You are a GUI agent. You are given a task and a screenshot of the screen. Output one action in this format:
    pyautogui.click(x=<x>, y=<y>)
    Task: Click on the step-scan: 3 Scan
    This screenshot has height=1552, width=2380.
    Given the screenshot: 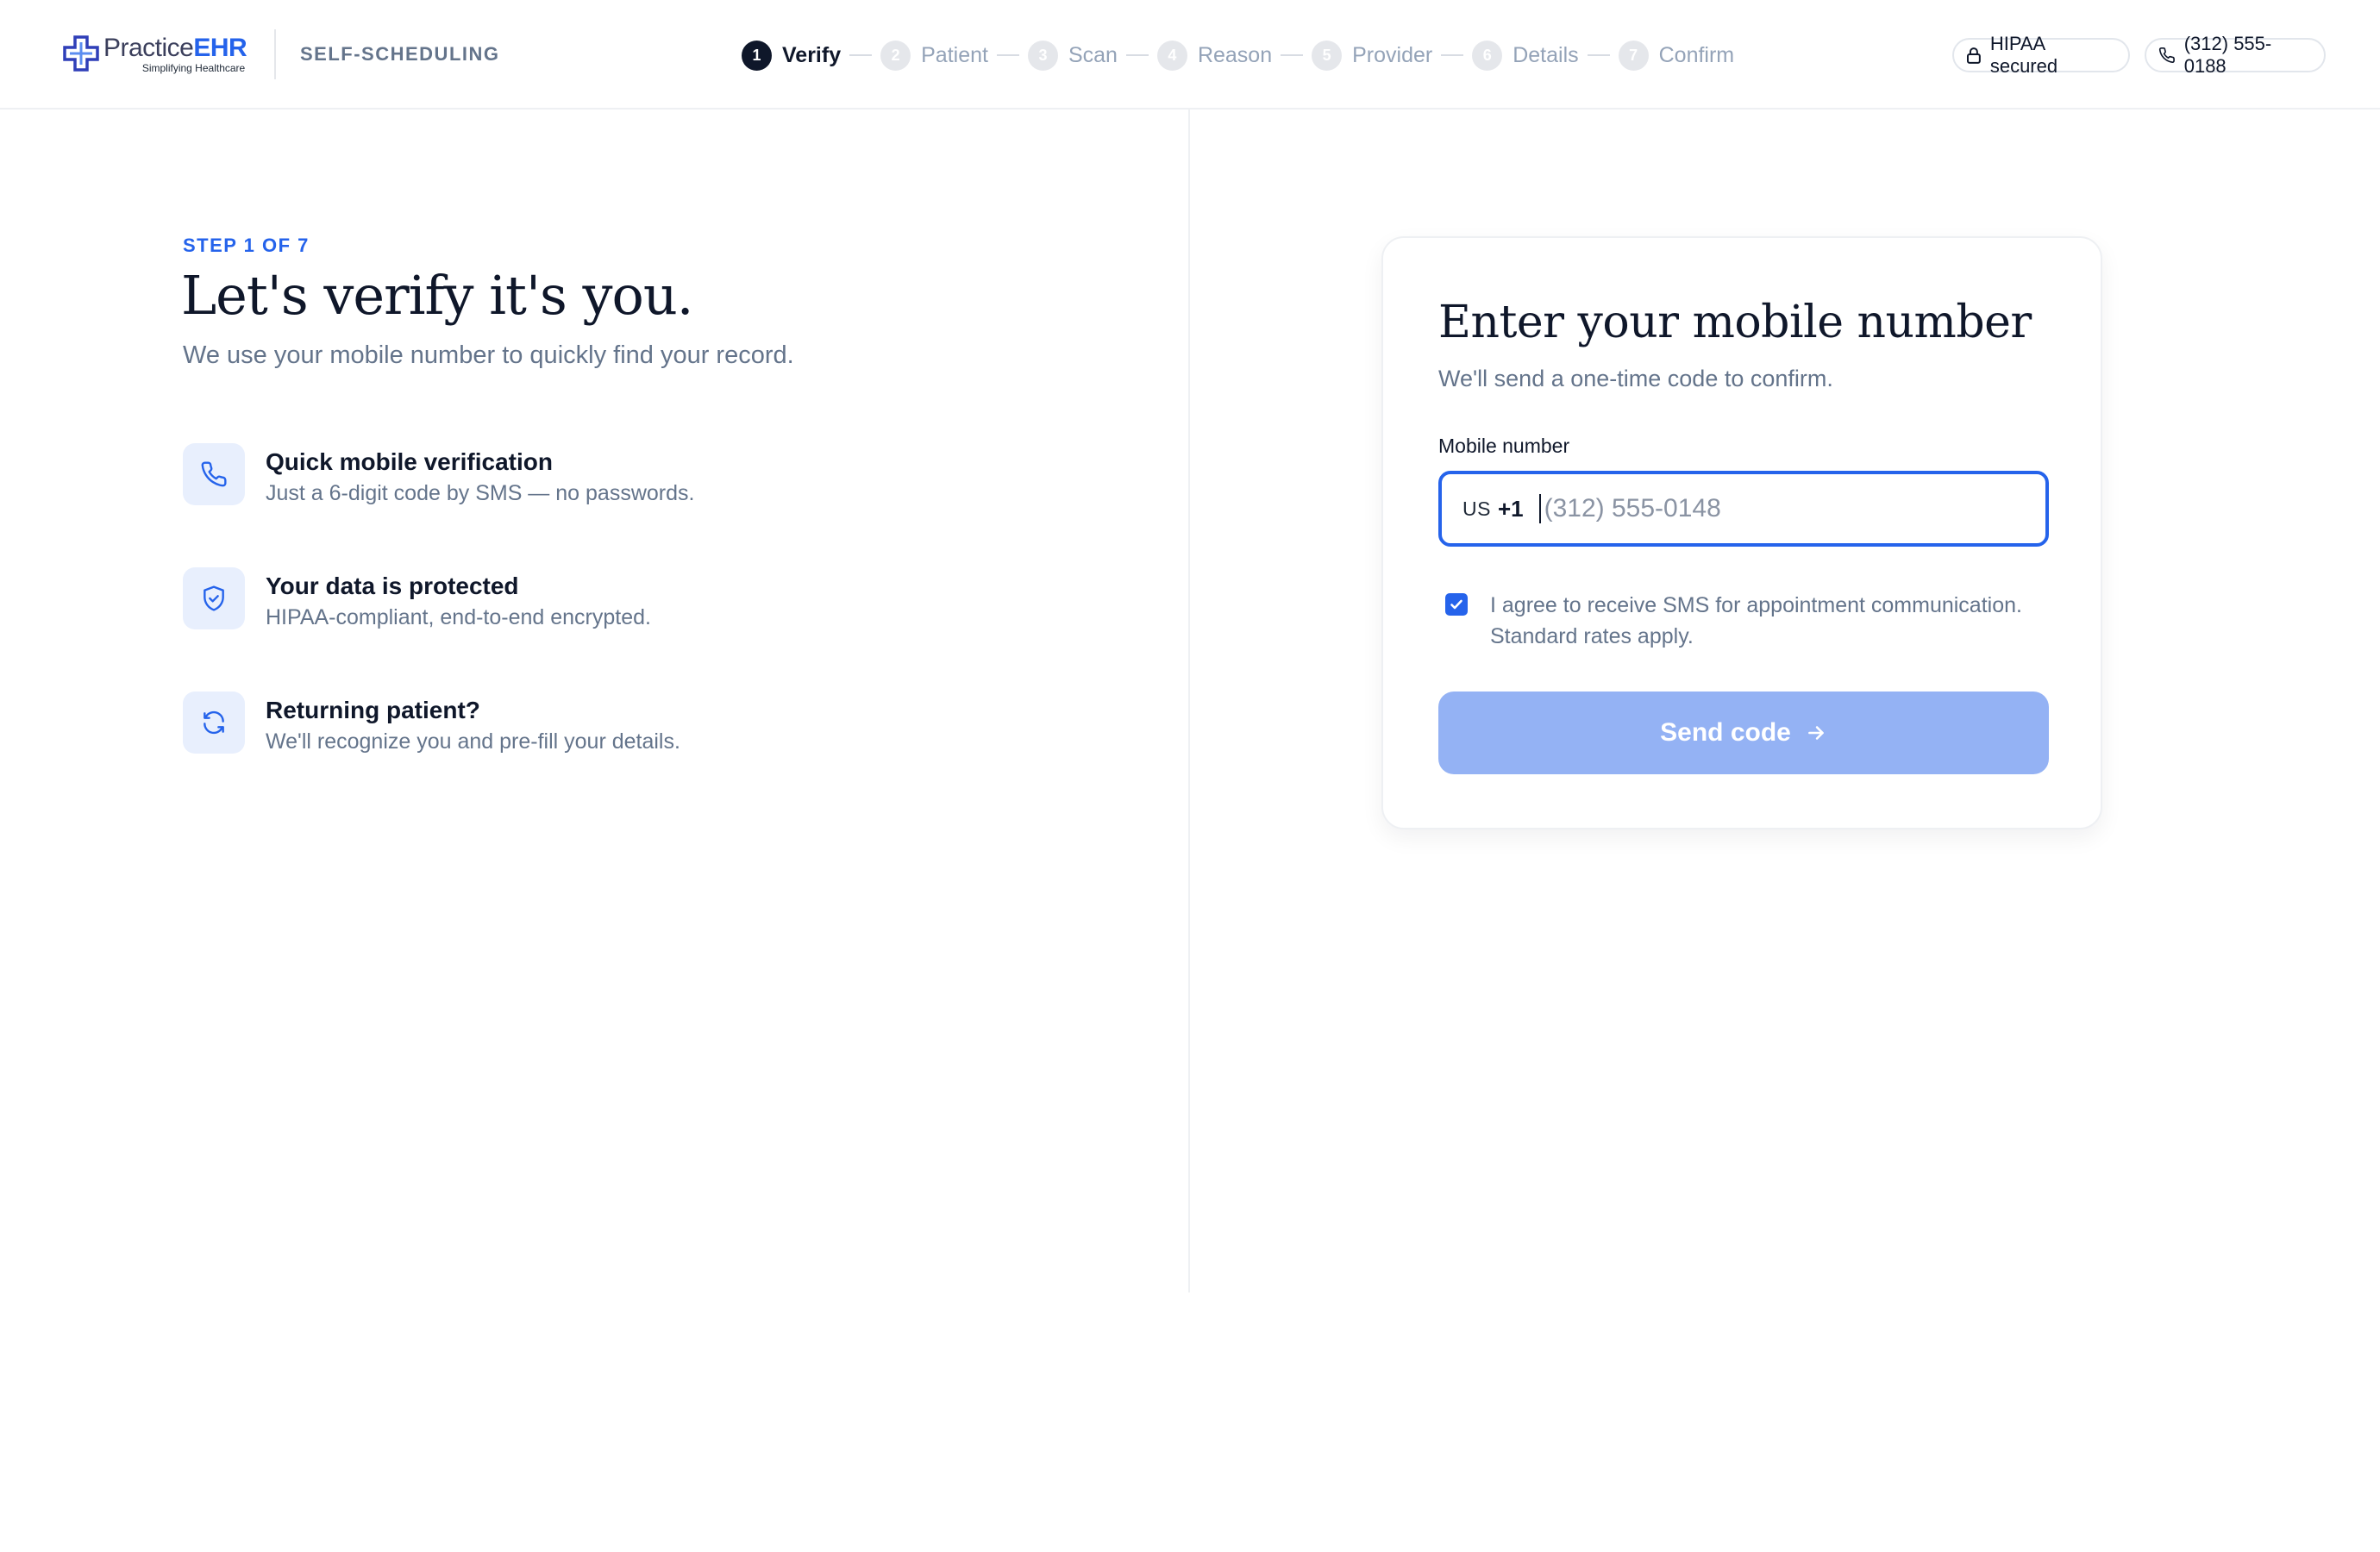 What is the action you would take?
    pyautogui.click(x=1073, y=56)
    